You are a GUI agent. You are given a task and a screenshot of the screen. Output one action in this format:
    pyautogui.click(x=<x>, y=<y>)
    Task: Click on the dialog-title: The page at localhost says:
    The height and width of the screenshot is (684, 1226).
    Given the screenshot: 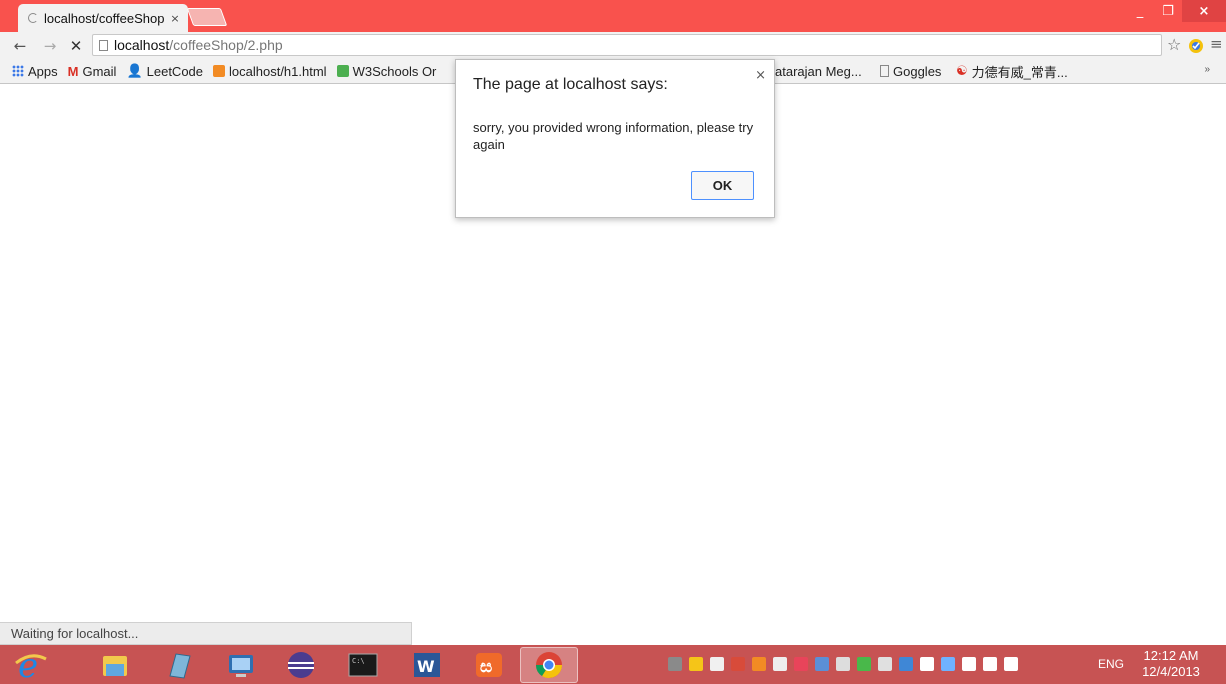 What is the action you would take?
    pyautogui.click(x=570, y=84)
    